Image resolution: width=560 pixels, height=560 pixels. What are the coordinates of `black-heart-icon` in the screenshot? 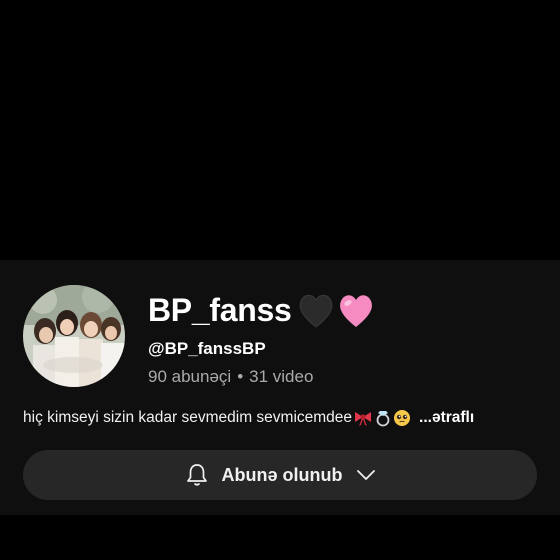 It's located at (316, 311).